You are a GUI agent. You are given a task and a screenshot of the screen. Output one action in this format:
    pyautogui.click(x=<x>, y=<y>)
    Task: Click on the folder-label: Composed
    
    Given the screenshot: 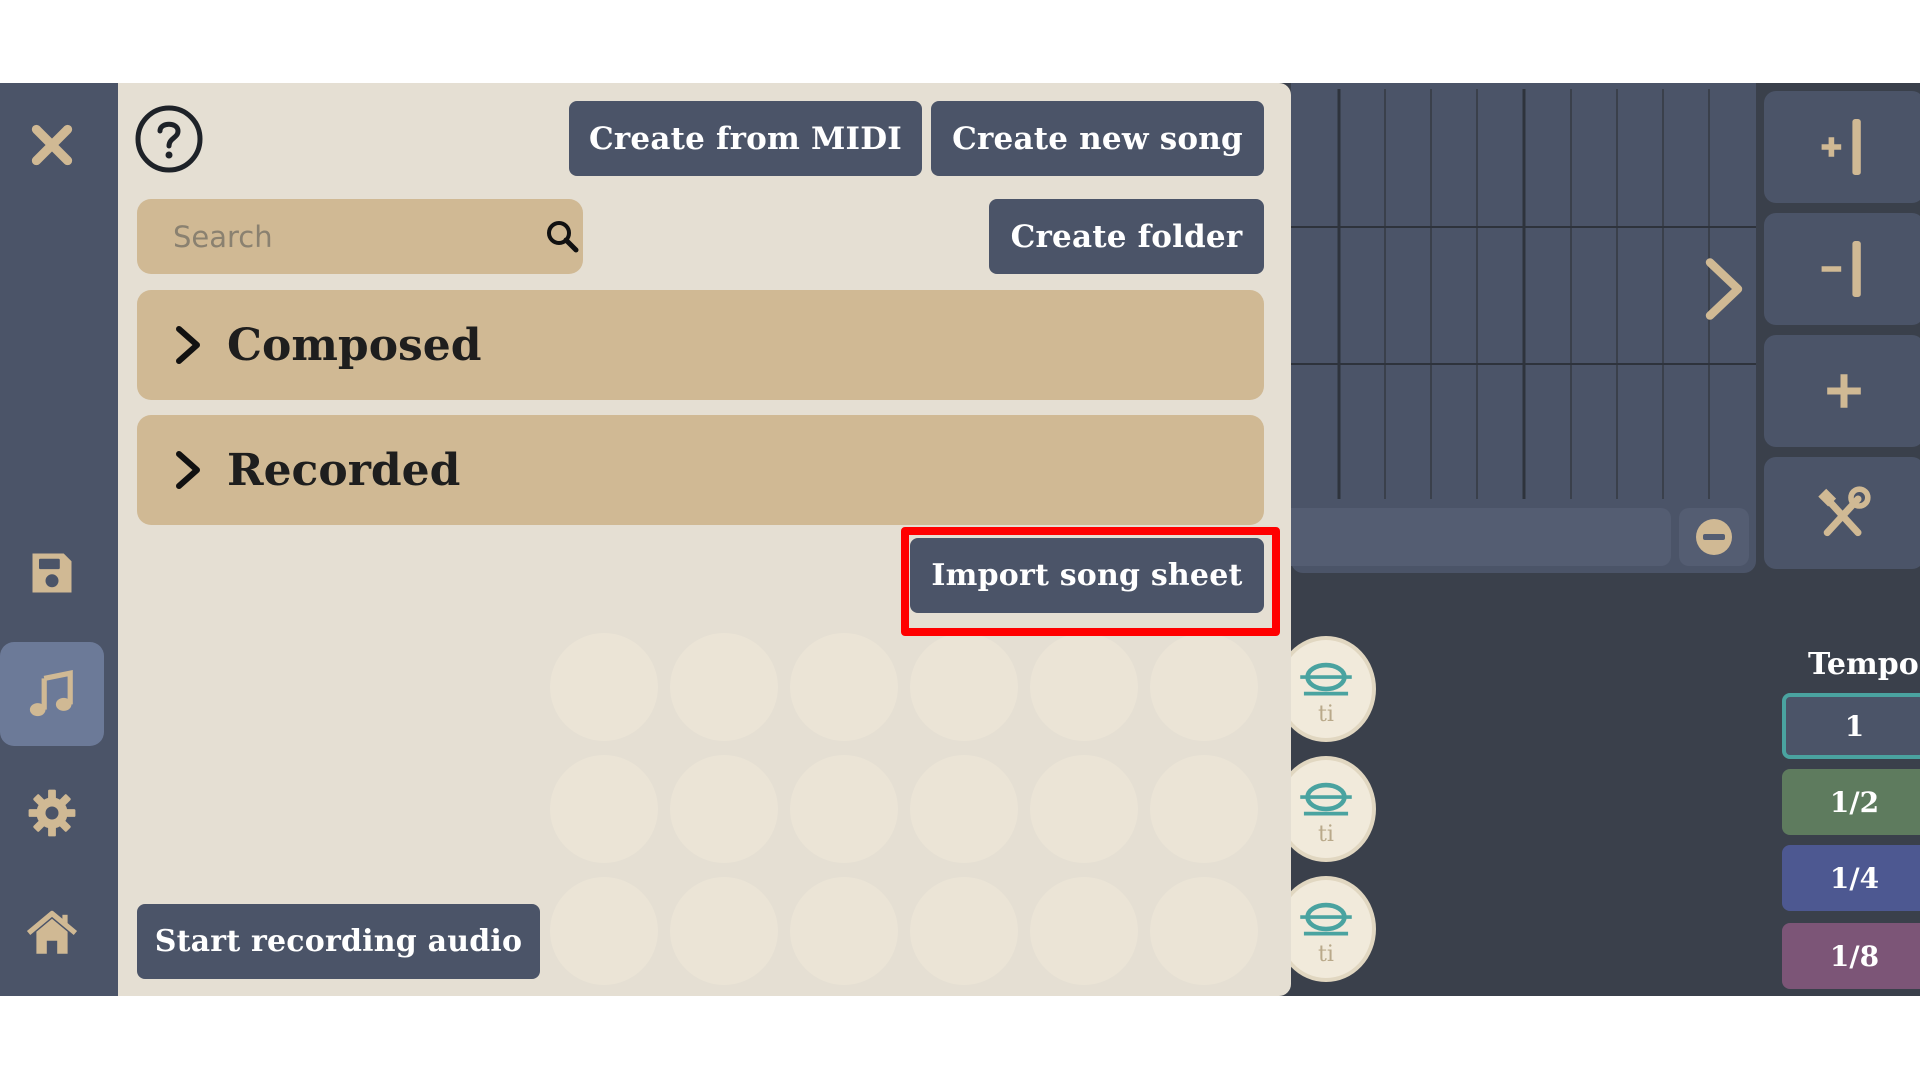 What is the action you would take?
    pyautogui.click(x=354, y=345)
    